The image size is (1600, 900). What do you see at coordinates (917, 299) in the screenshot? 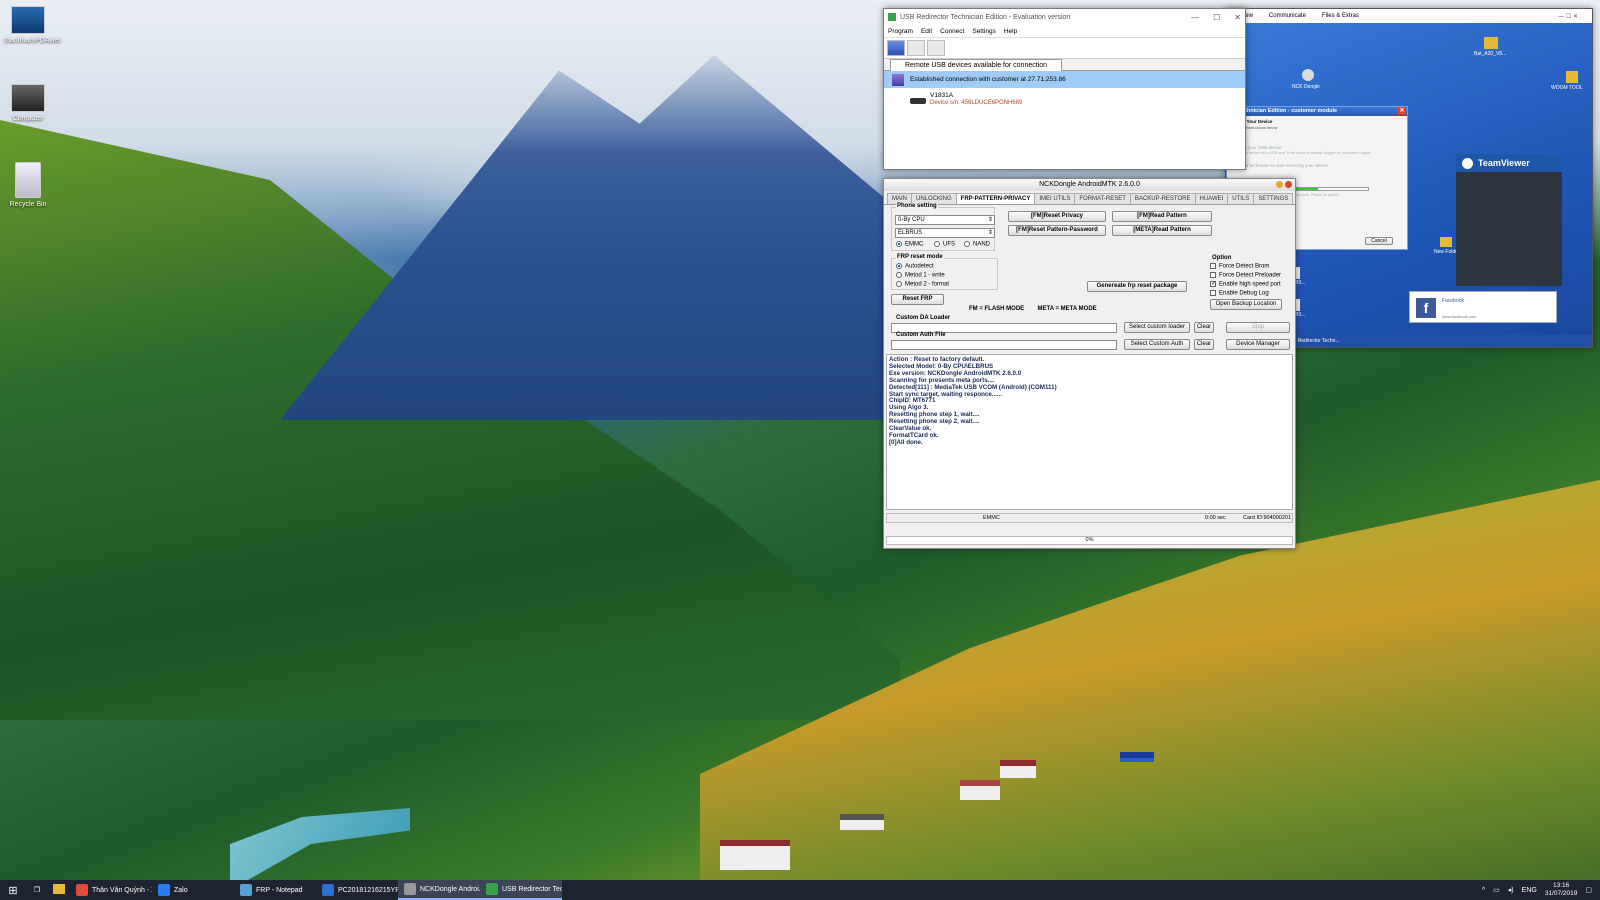
I see `reset-frp-button: Reset FRP` at bounding box center [917, 299].